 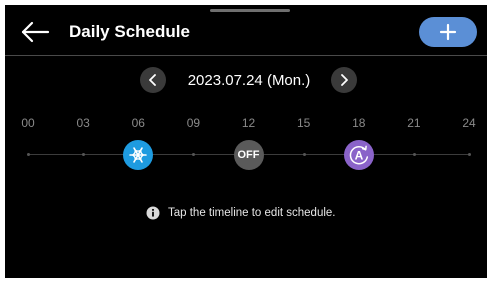 I want to click on info-icon, so click(x=153, y=213).